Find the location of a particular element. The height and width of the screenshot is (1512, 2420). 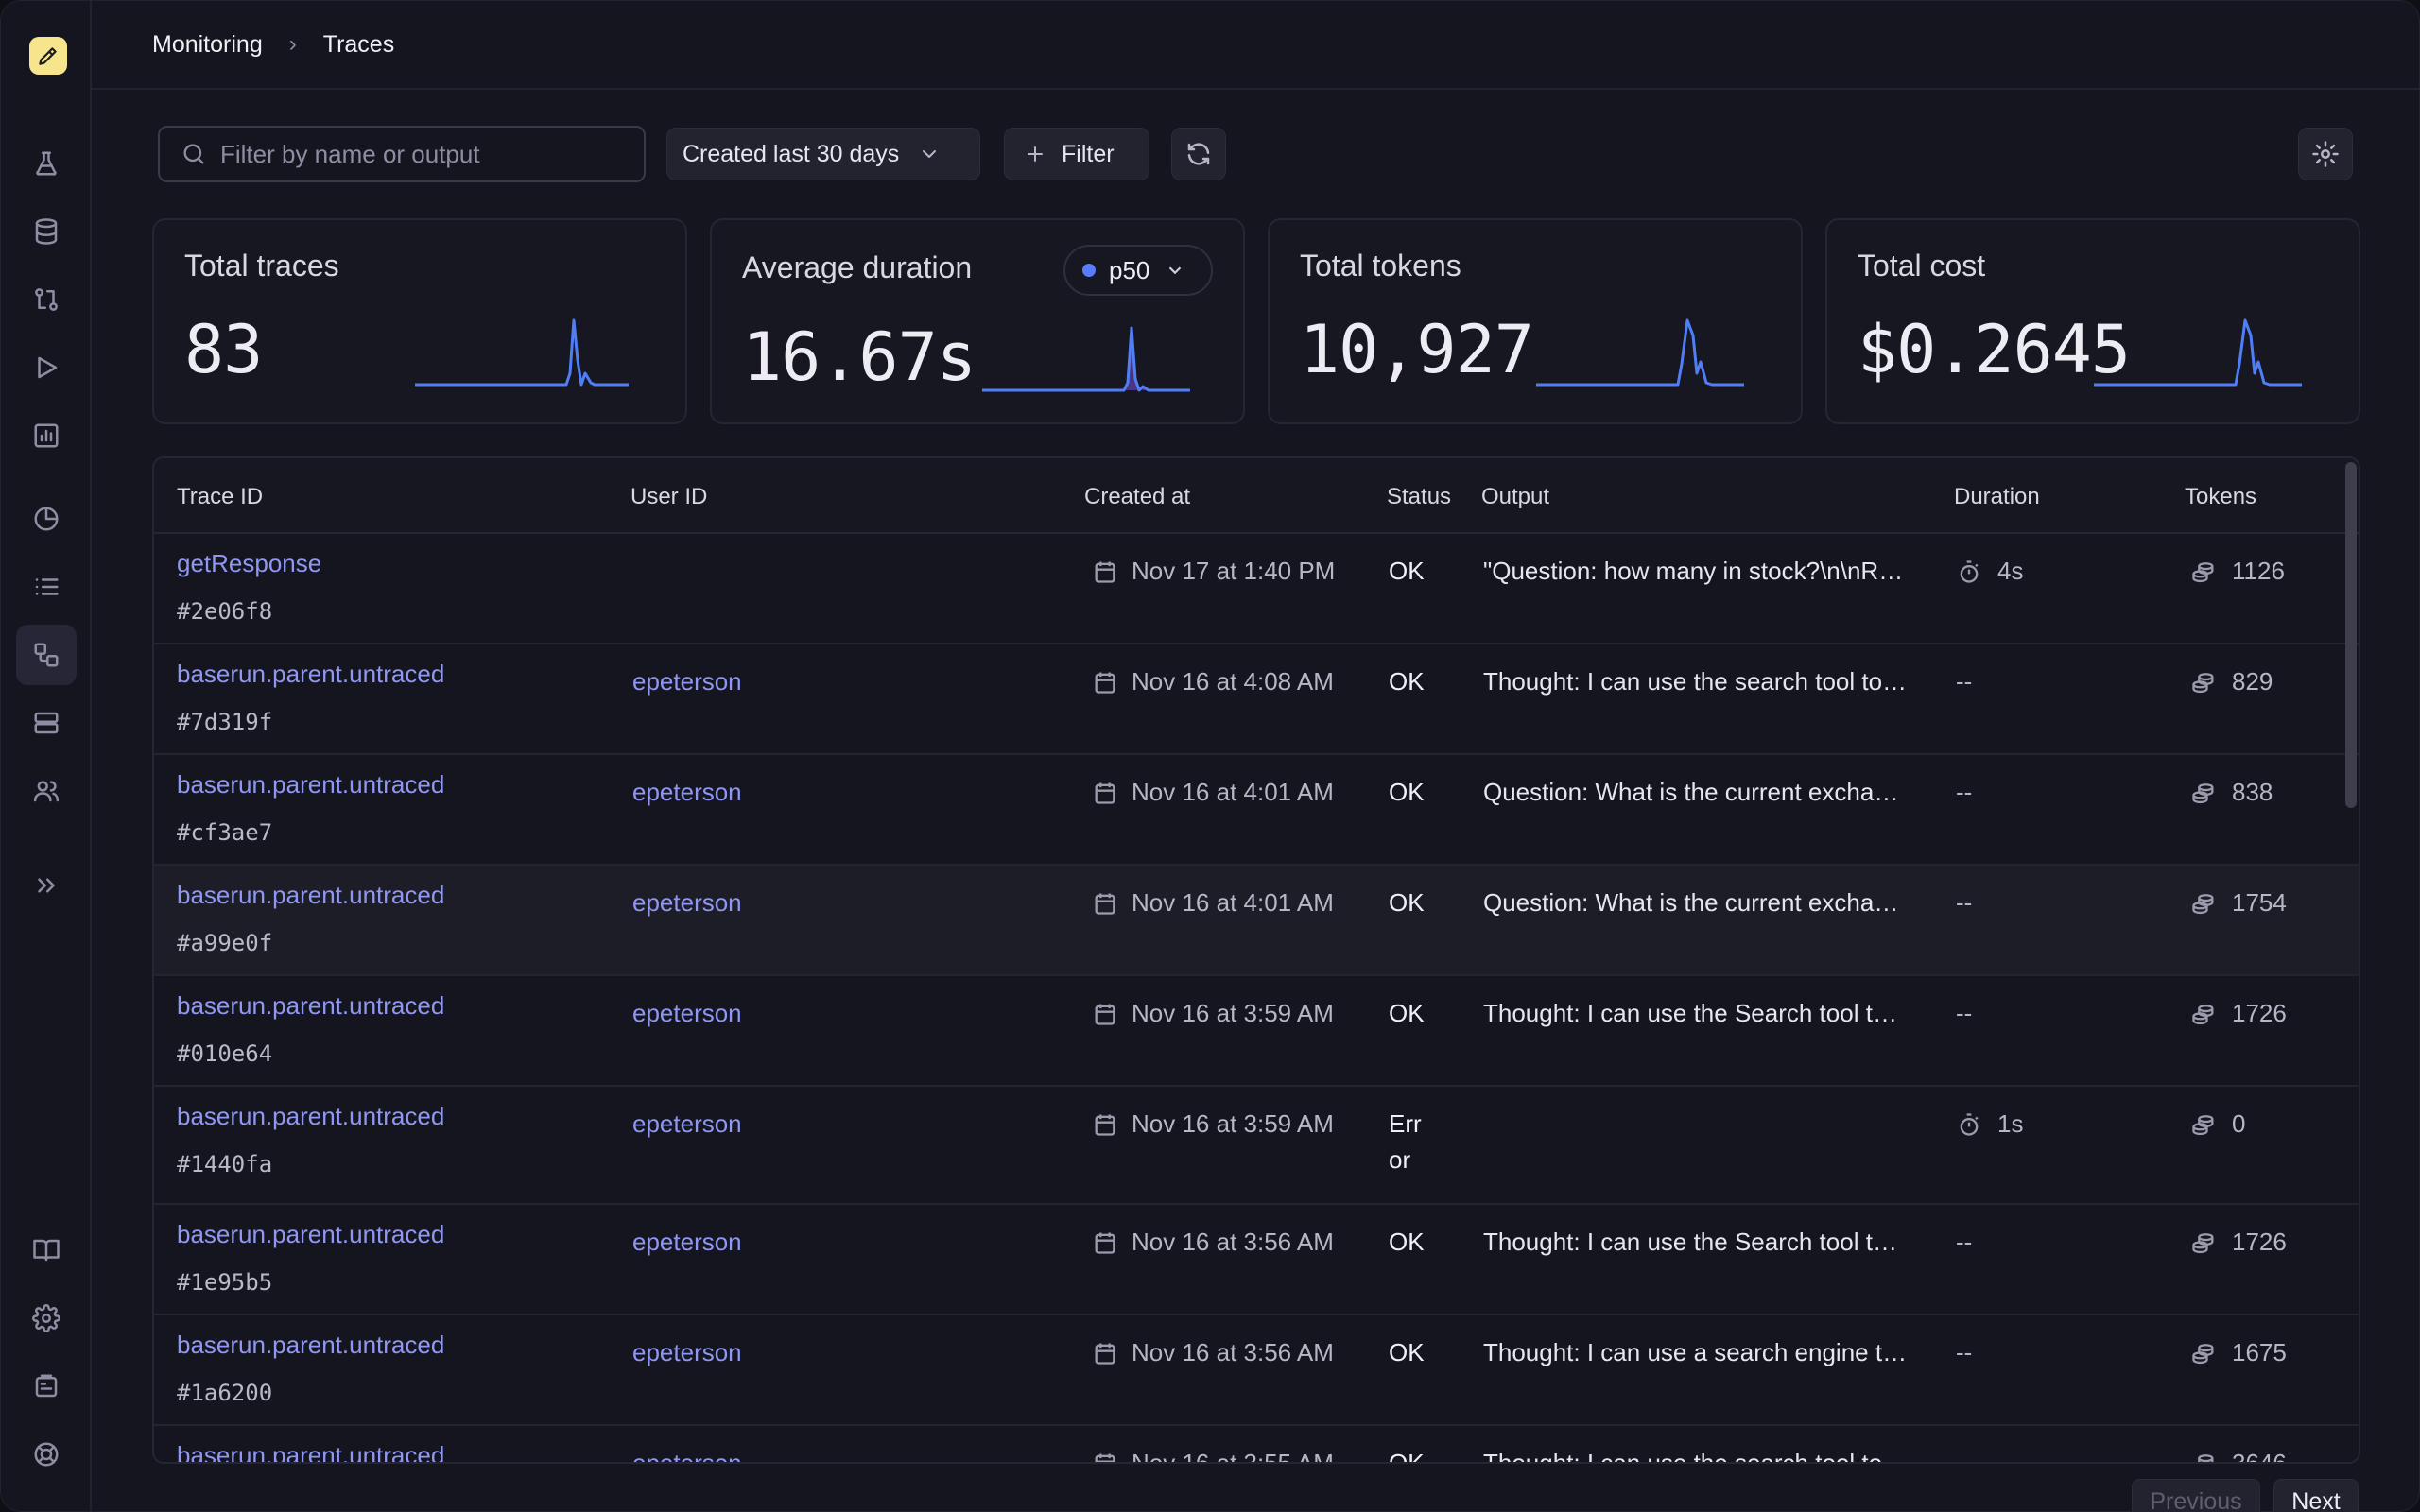

total-cost-card: Total cost $0.2645 is located at coordinates (2092, 321).